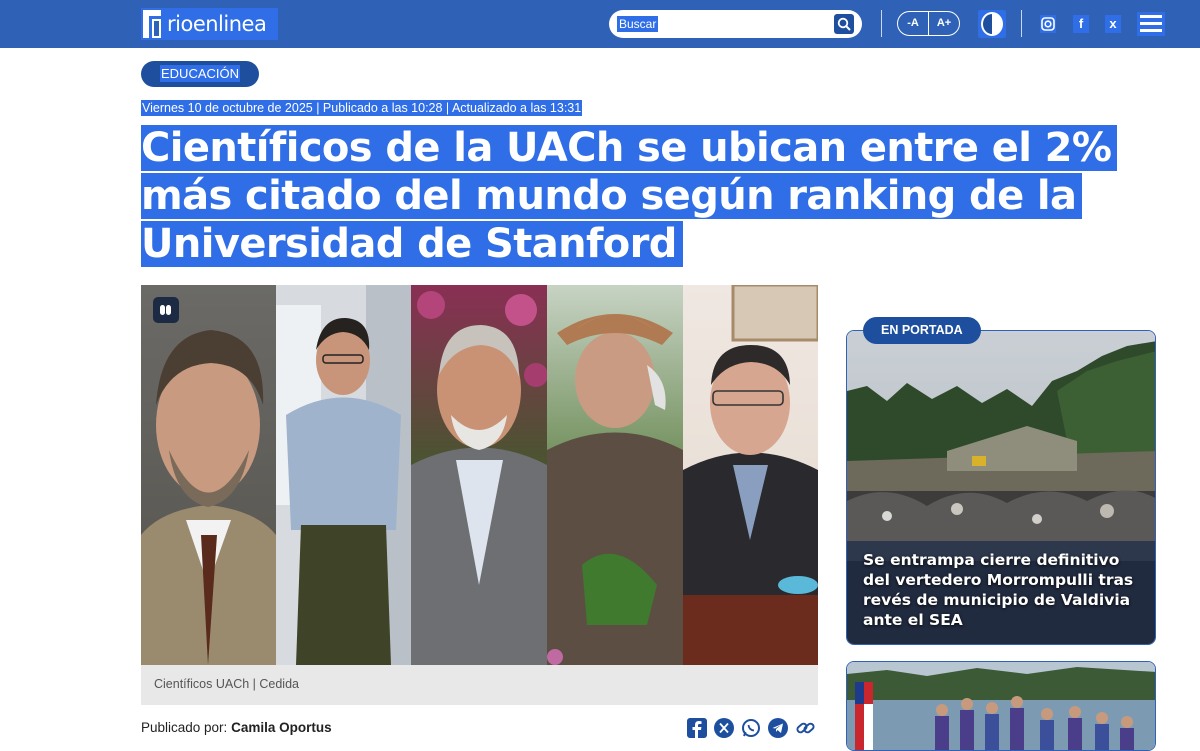 Image resolution: width=1200 pixels, height=751 pixels. I want to click on logo-text: rioenlinea, so click(217, 24).